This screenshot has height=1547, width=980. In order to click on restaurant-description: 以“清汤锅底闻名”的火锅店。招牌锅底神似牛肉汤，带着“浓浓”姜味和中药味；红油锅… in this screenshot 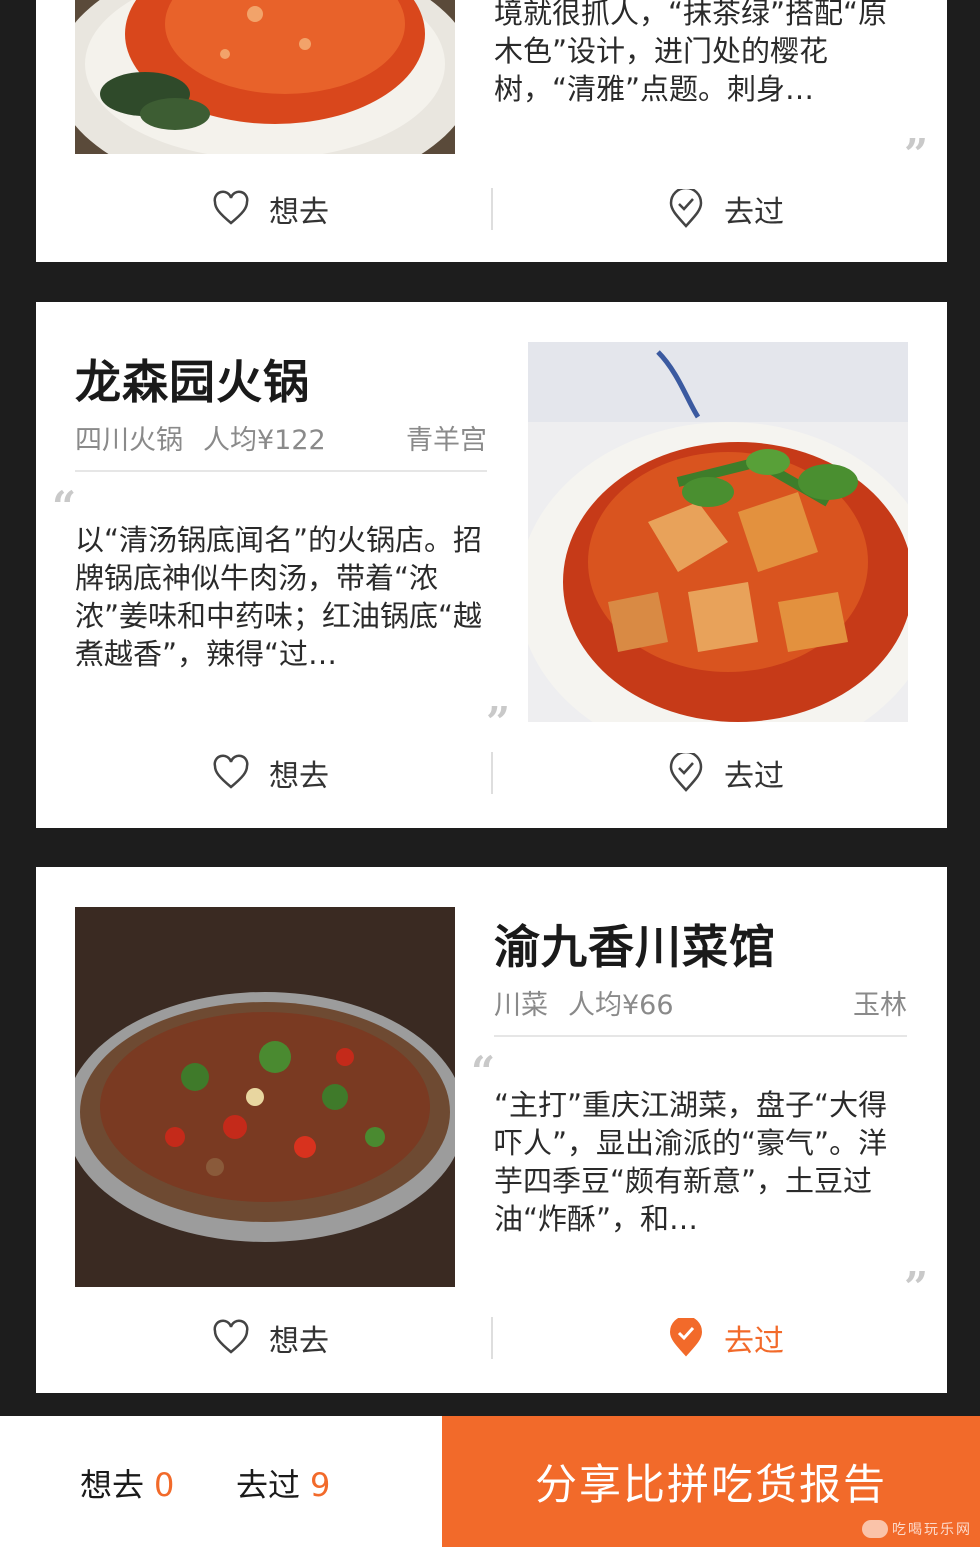, I will do `click(279, 597)`.